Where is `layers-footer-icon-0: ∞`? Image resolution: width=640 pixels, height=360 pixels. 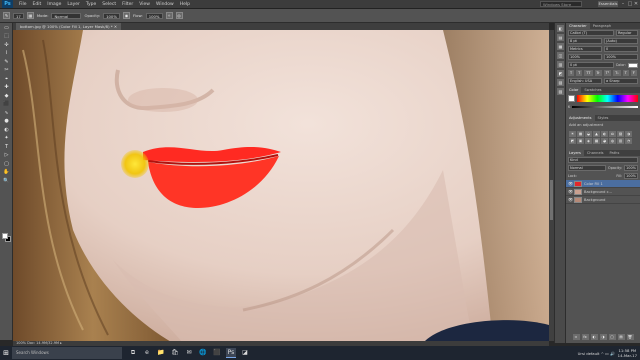 layers-footer-icon-0: ∞ is located at coordinates (576, 337).